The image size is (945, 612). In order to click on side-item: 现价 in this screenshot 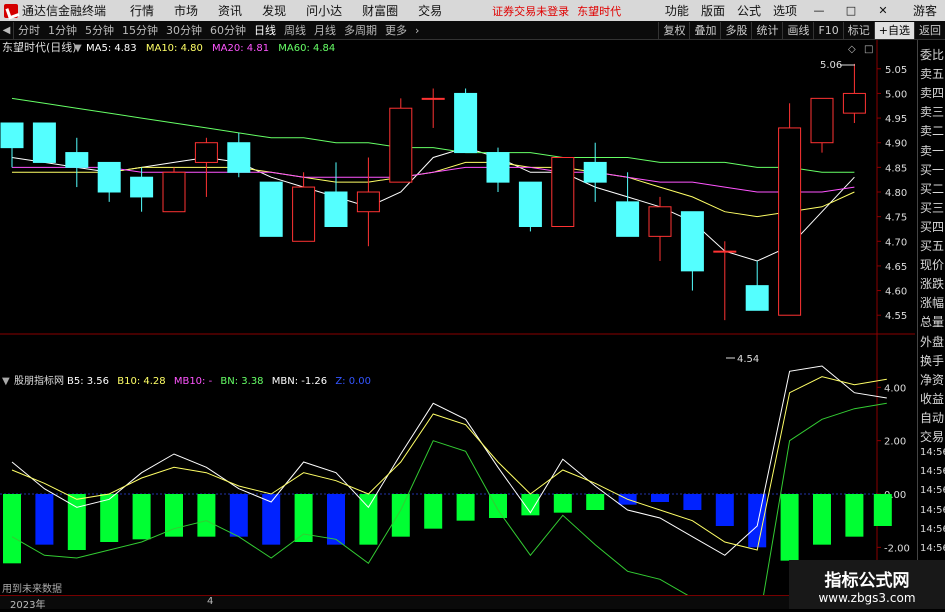, I will do `click(932, 264)`.